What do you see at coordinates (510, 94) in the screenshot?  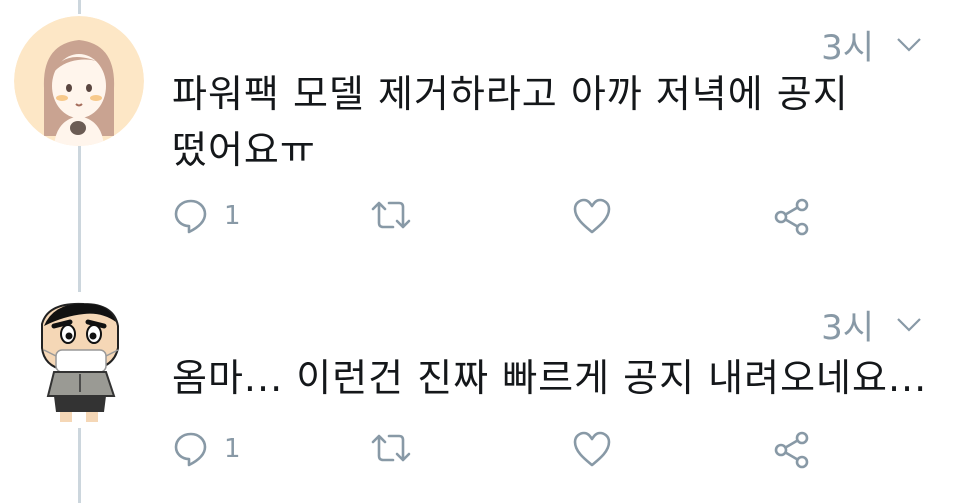 I see `tweet-text-line: 파워팩 모델 제거하라고 아까 저녁에 공지` at bounding box center [510, 94].